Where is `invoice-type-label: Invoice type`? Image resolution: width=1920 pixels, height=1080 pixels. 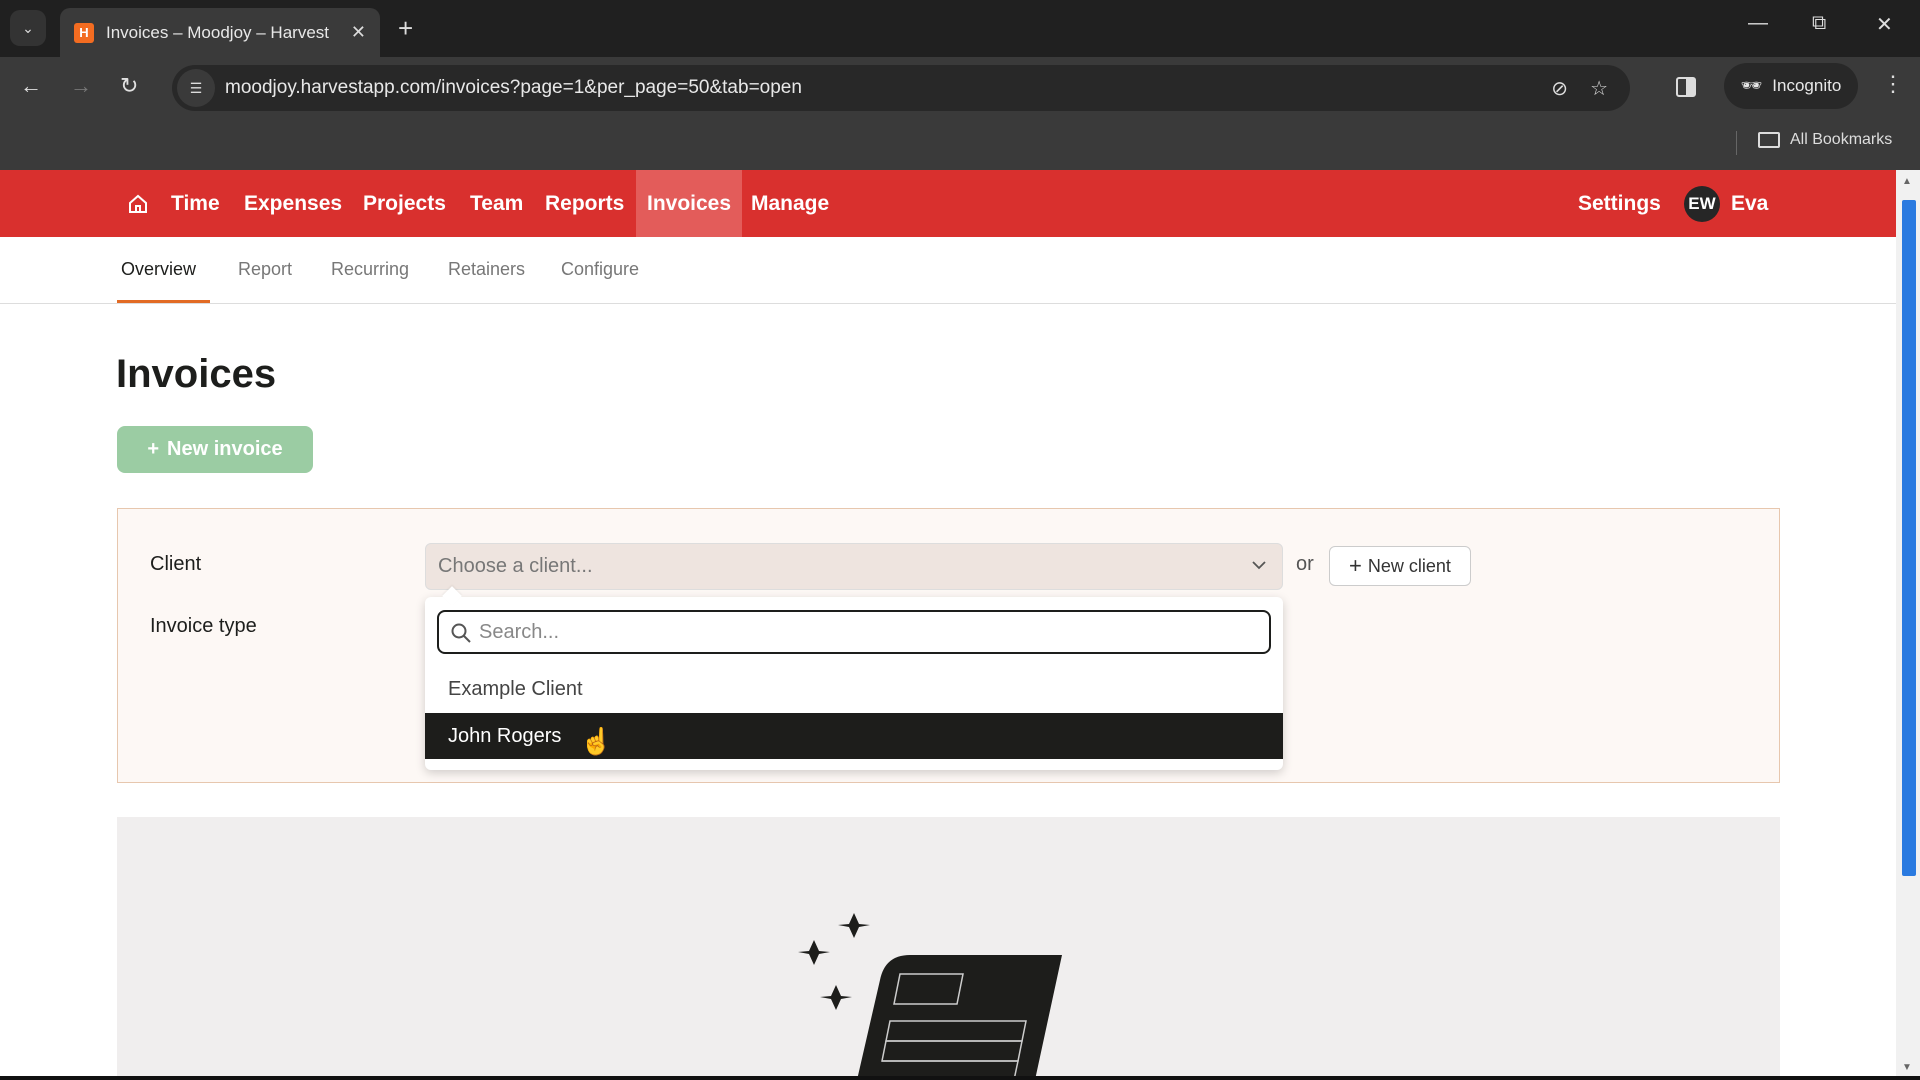 invoice-type-label: Invoice type is located at coordinates (203, 626).